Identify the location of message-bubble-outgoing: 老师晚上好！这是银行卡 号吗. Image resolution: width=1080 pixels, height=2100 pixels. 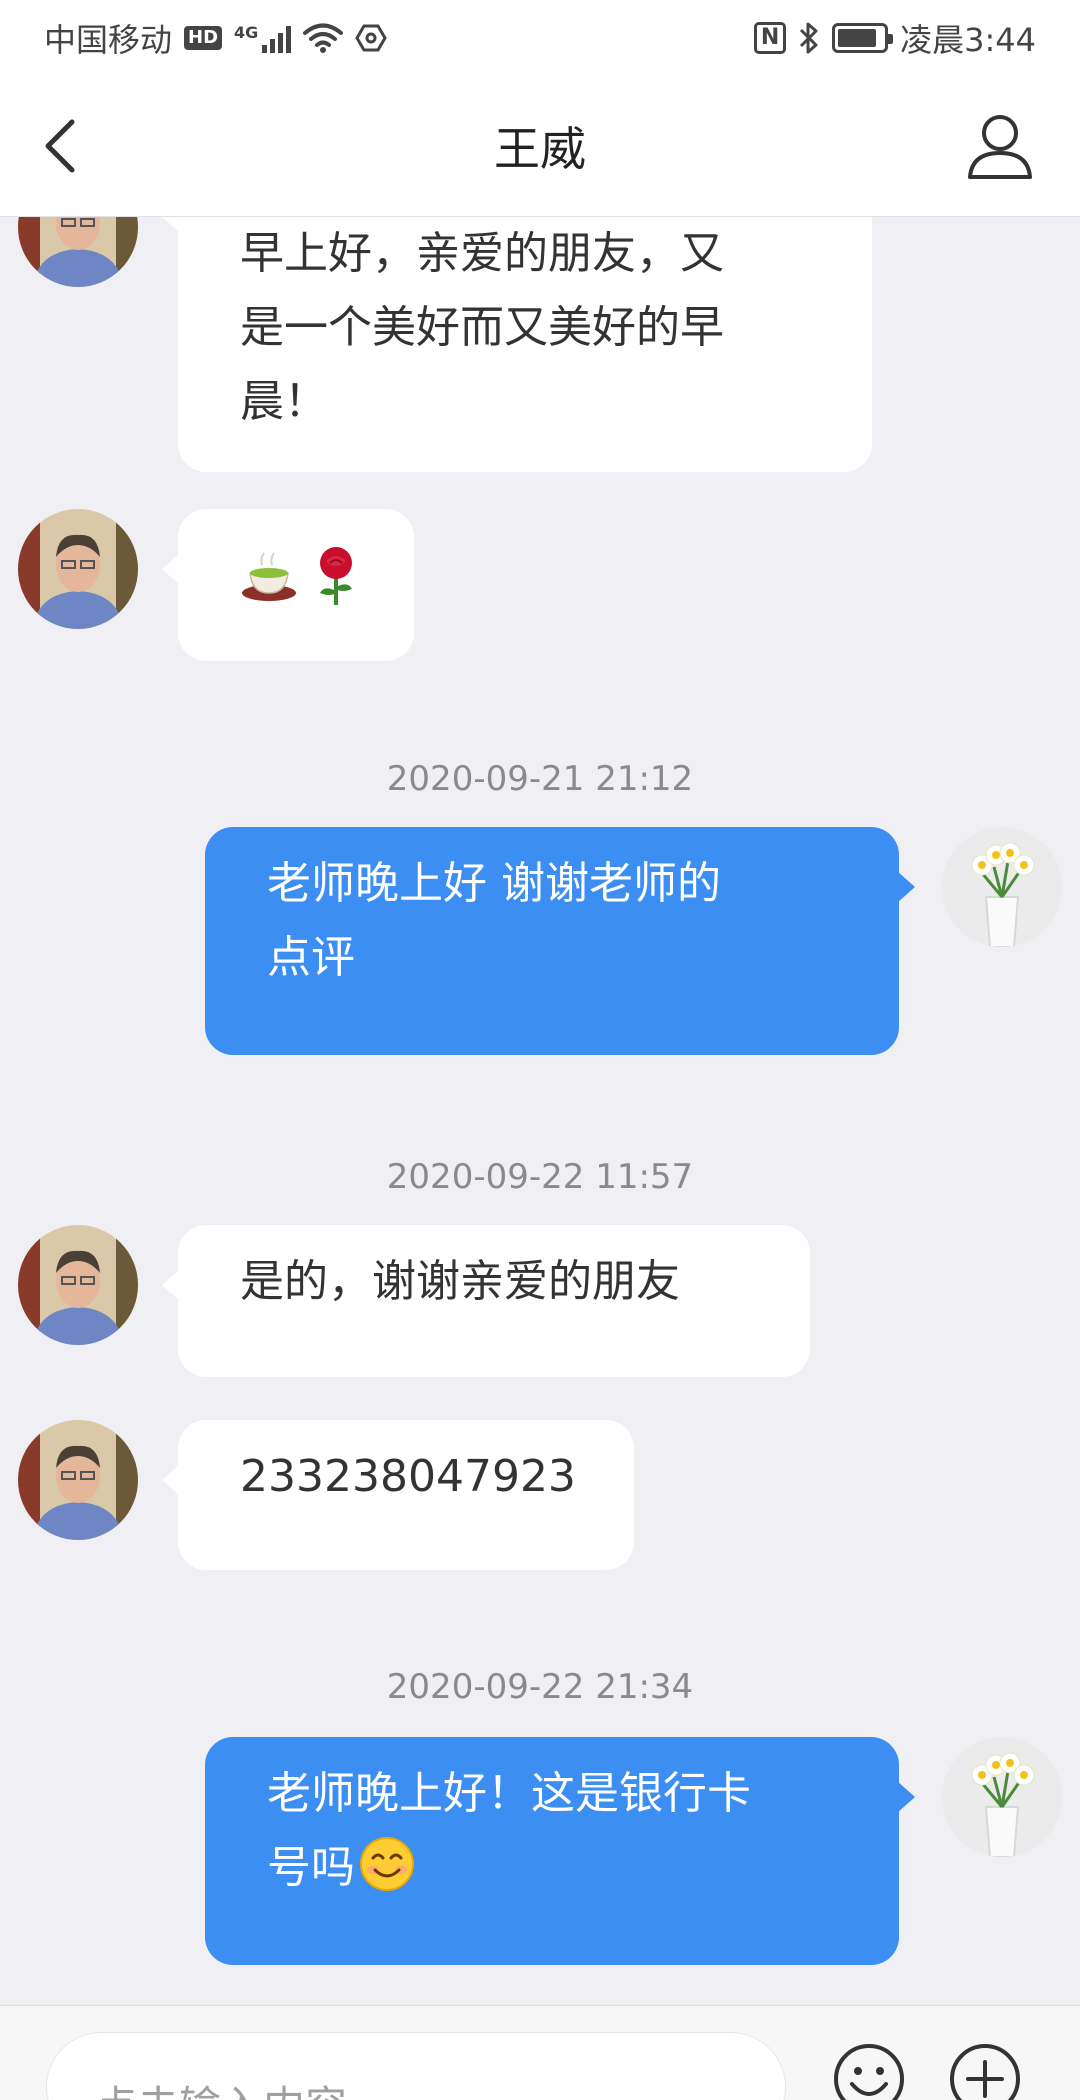
(560, 1851).